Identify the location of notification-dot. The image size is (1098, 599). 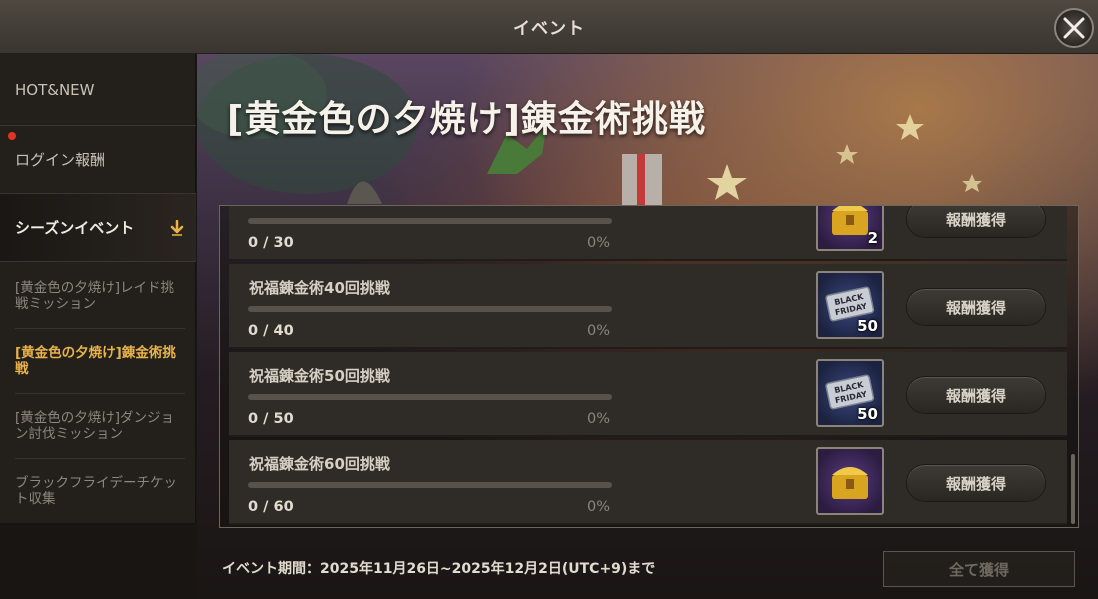
(12, 136).